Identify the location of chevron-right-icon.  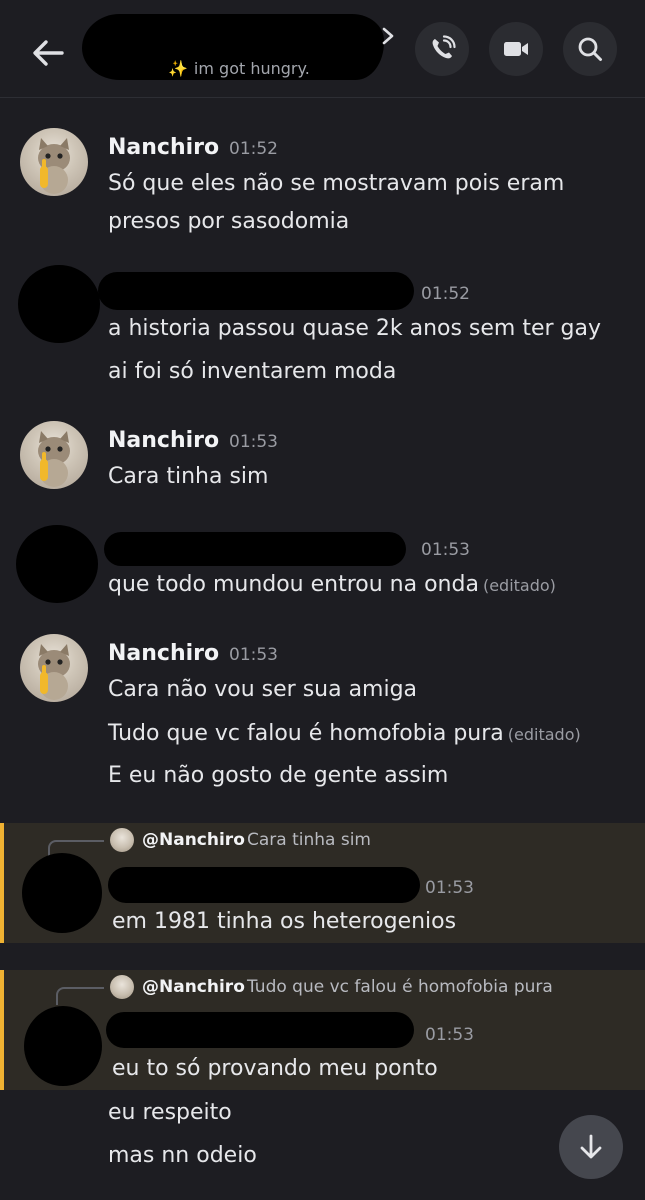
(388, 36).